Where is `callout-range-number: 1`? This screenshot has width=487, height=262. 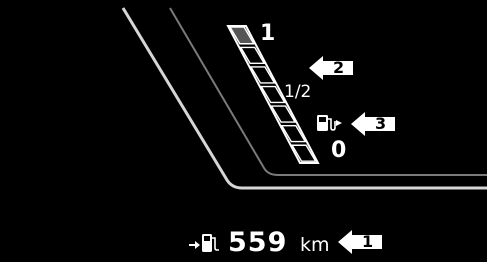 callout-range-number: 1 is located at coordinates (368, 241).